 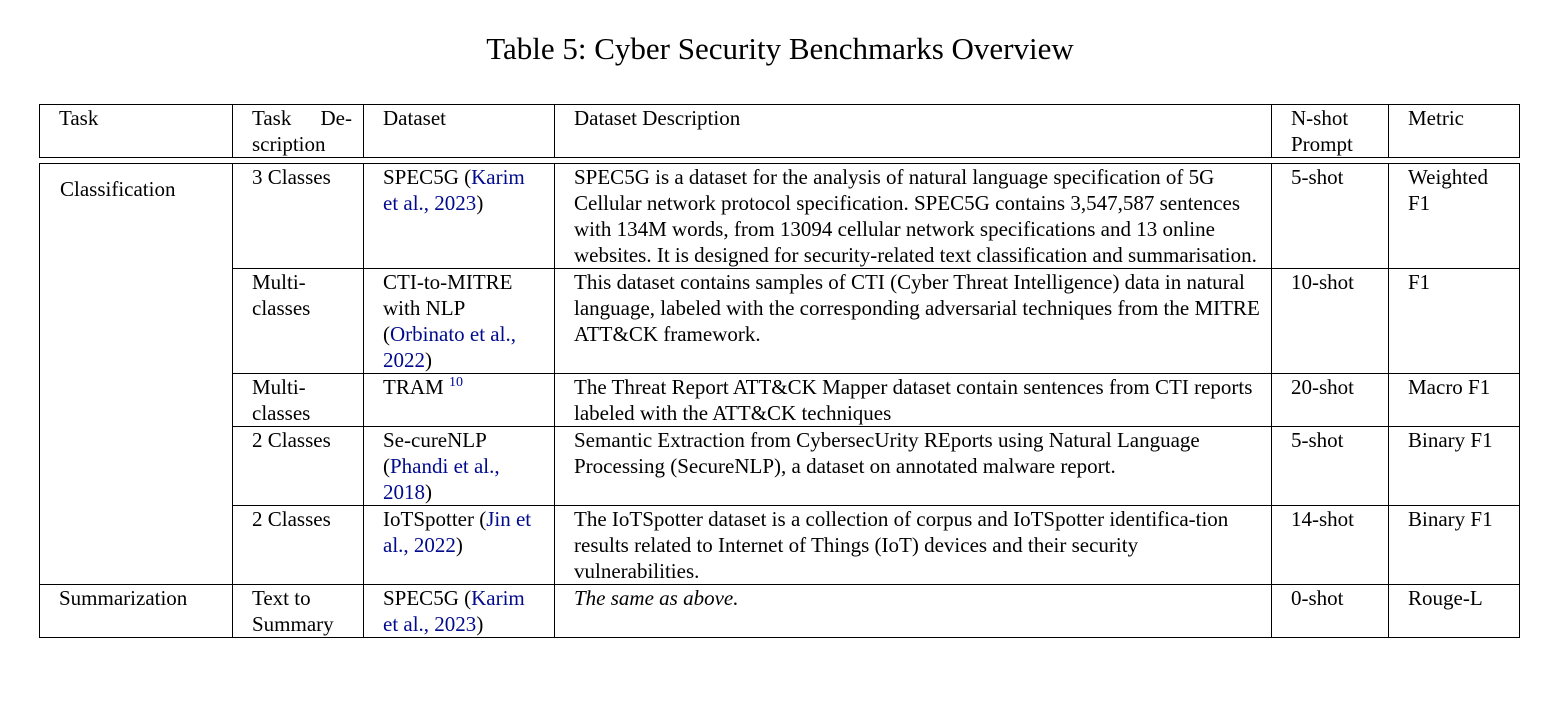 I want to click on header-task-desc-line2: scription, so click(x=289, y=144).